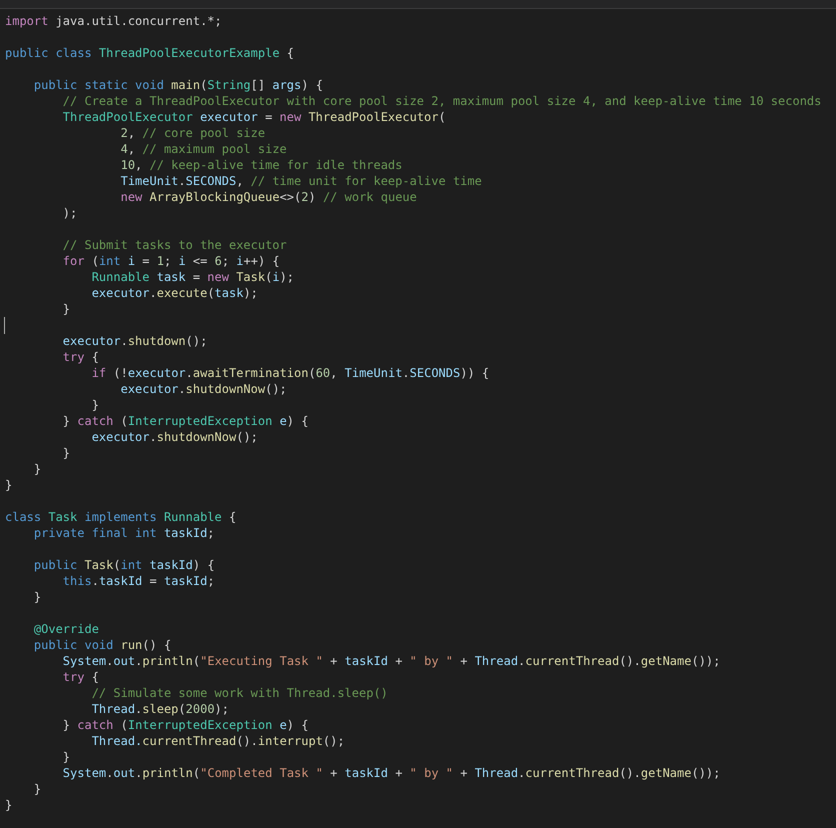 This screenshot has width=836, height=828. What do you see at coordinates (268, 197) in the screenshot?
I see `code-line: new ArrayBlockingQueue<>(2) // work queue` at bounding box center [268, 197].